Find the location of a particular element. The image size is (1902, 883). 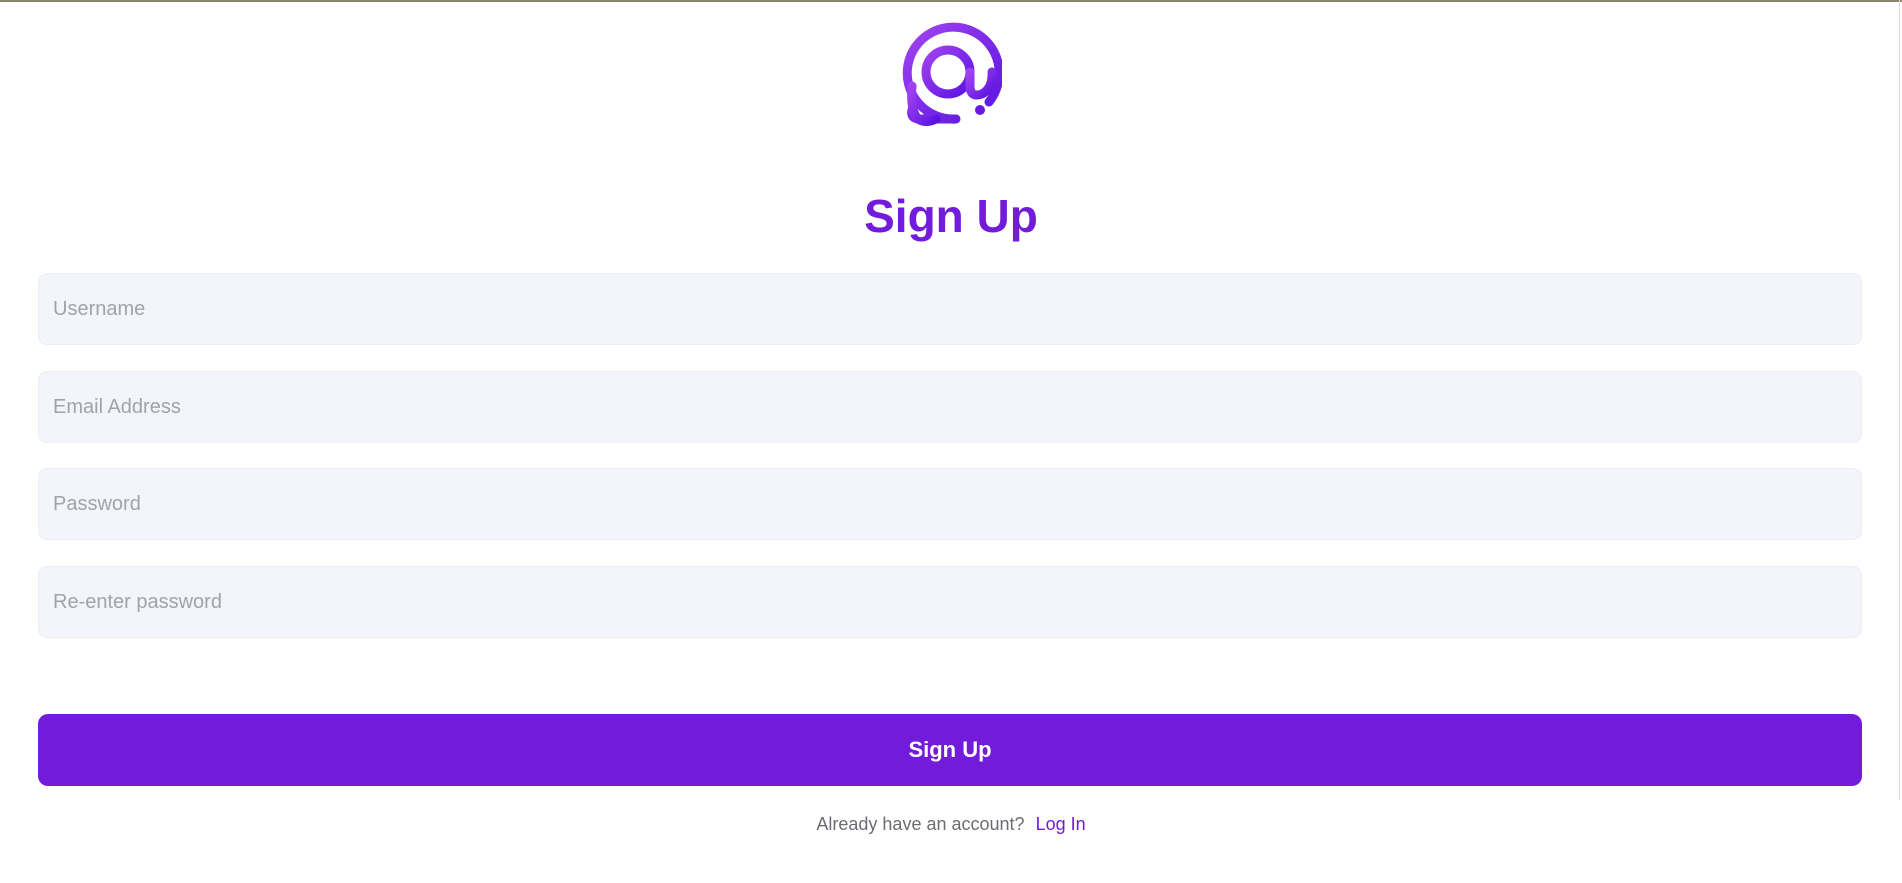

confirm-password-input is located at coordinates (950, 602).